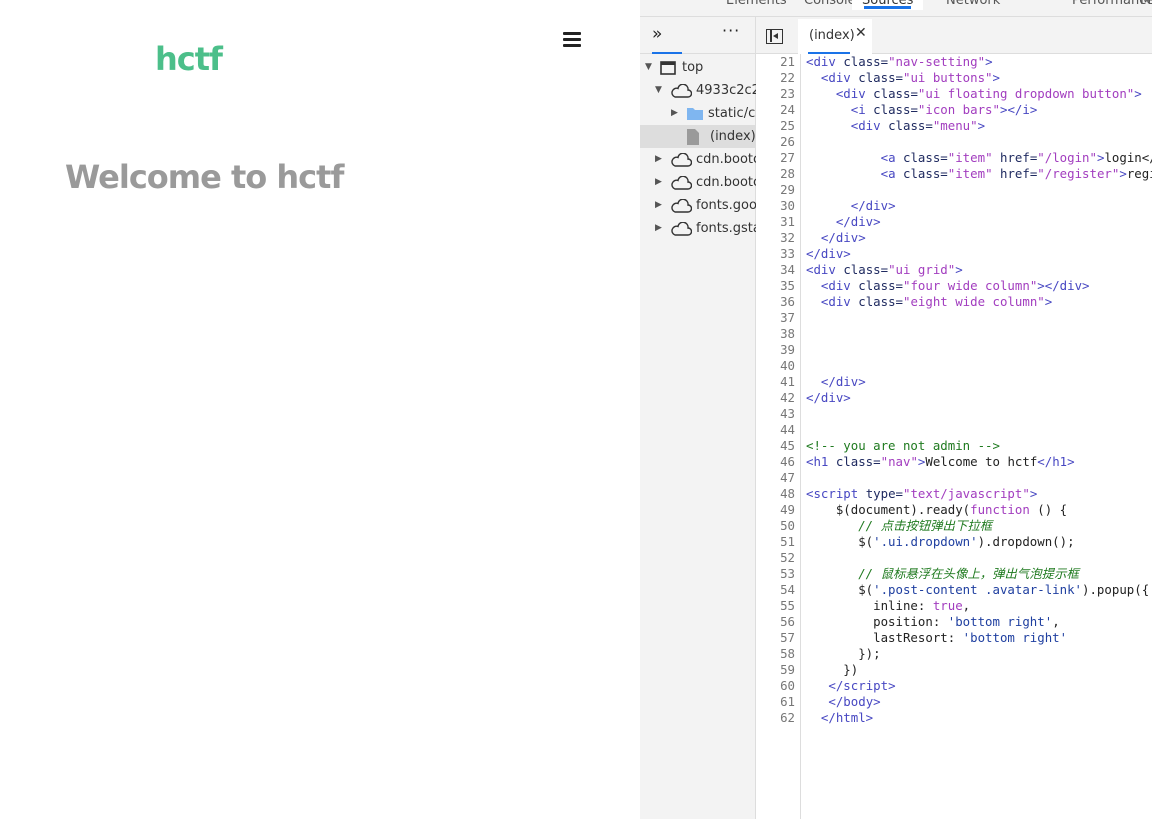  Describe the element at coordinates (888, 5) in the screenshot. I see `devtools-tab-sources: Sources` at that location.